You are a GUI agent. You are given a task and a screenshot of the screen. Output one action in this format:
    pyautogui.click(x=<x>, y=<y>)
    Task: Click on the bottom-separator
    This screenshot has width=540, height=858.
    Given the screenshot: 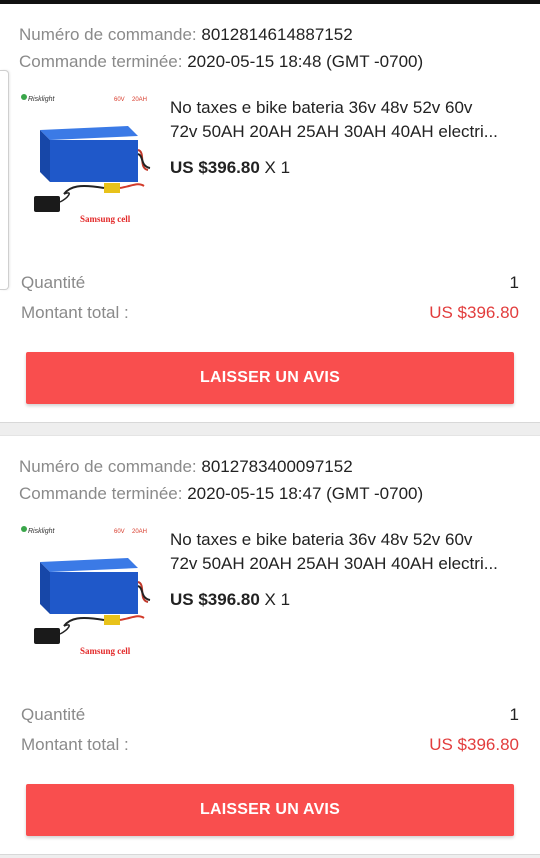 What is the action you would take?
    pyautogui.click(x=270, y=856)
    